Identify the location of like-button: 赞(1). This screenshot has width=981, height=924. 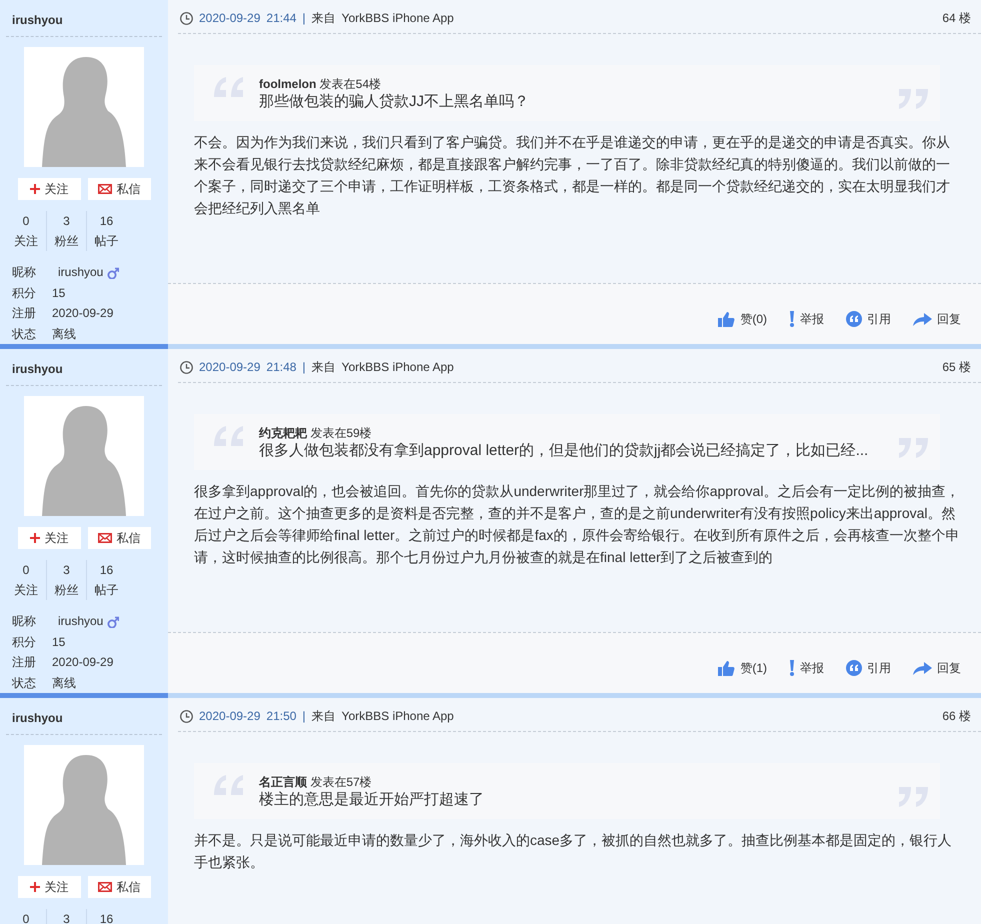
(742, 668).